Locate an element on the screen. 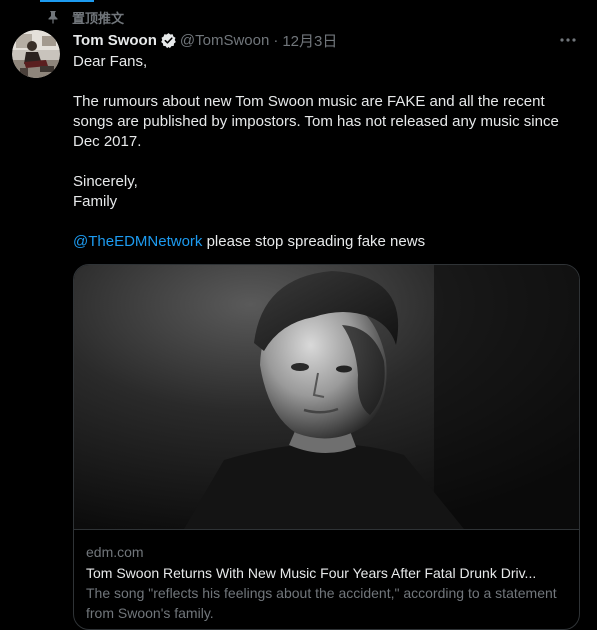 The image size is (597, 630). more-options-icon is located at coordinates (568, 40).